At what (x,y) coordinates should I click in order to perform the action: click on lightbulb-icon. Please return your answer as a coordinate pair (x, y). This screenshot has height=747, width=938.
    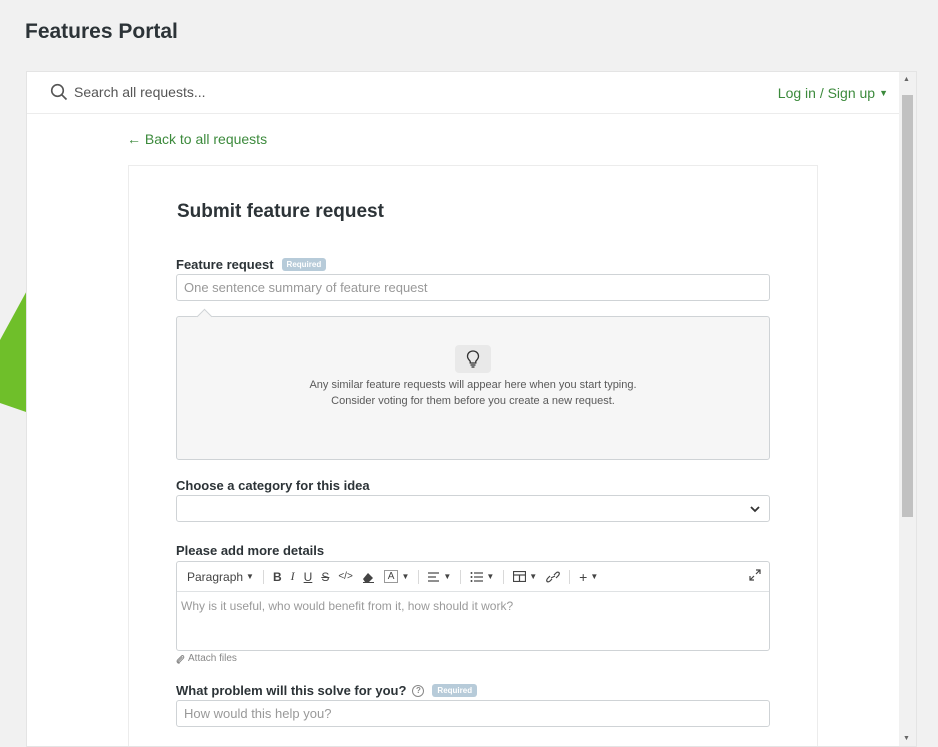
    Looking at the image, I should click on (473, 359).